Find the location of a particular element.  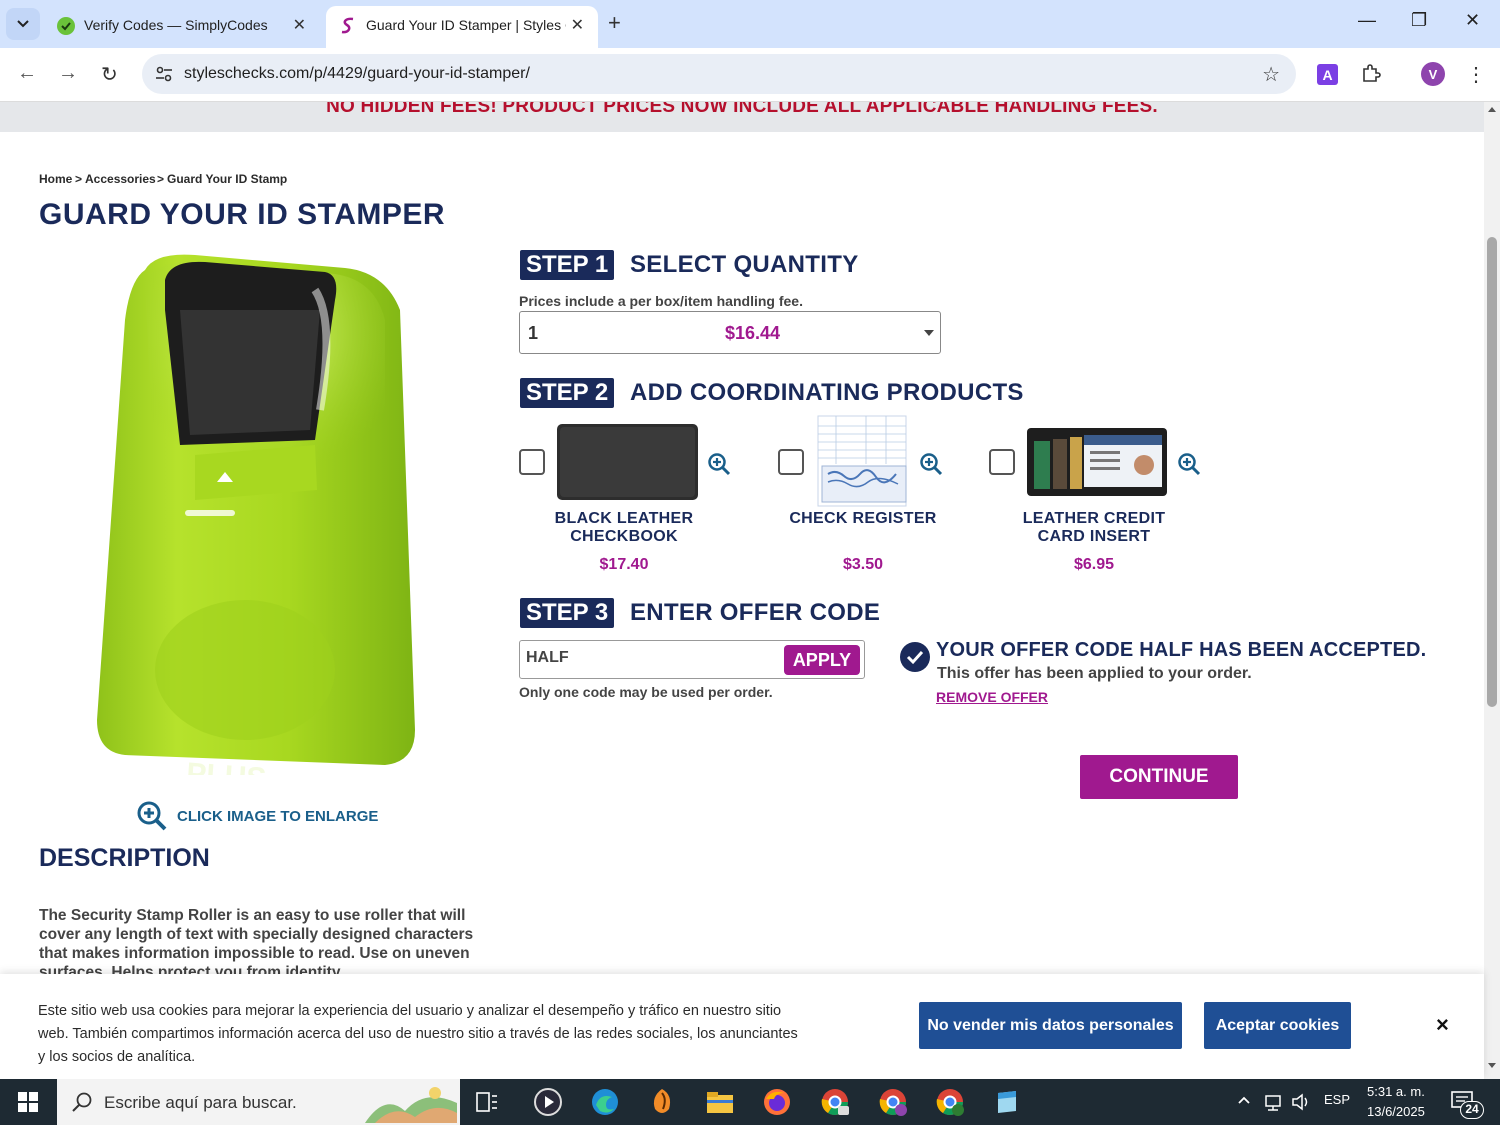

tab-styles-checks: Guard Your ID Stamper | Styles C ✕ is located at coordinates (462, 27).